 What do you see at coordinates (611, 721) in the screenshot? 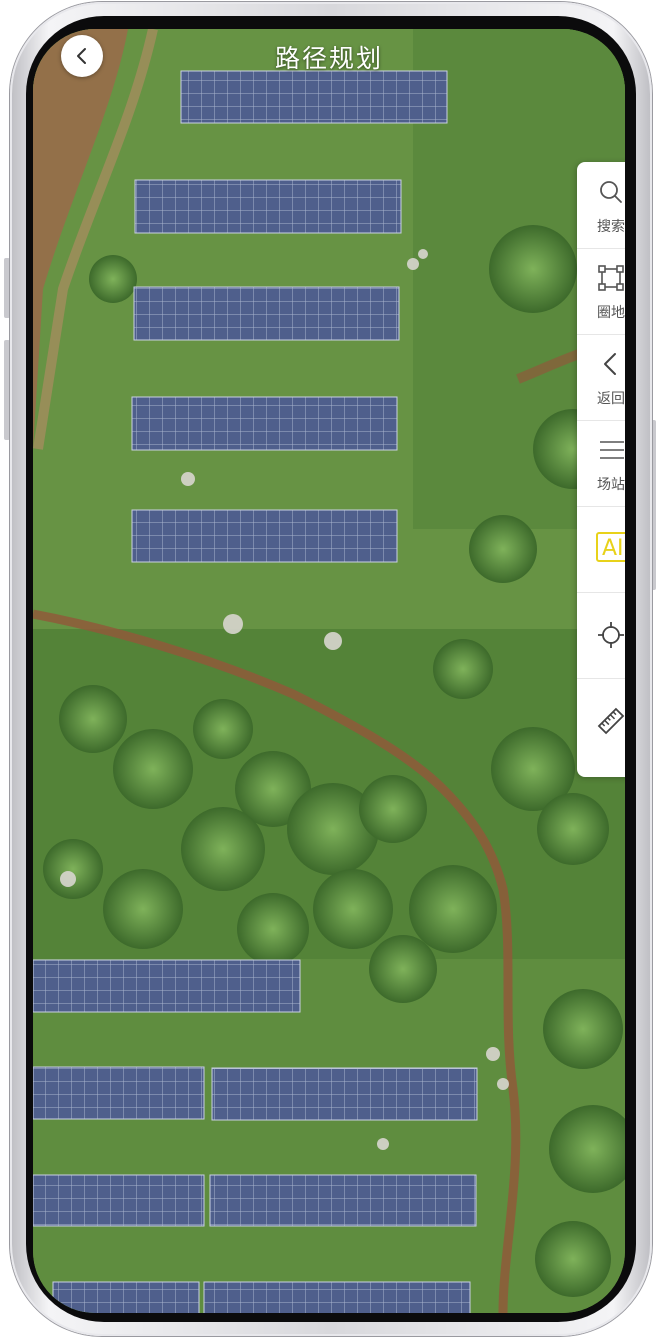
I see `ruler-icon` at bounding box center [611, 721].